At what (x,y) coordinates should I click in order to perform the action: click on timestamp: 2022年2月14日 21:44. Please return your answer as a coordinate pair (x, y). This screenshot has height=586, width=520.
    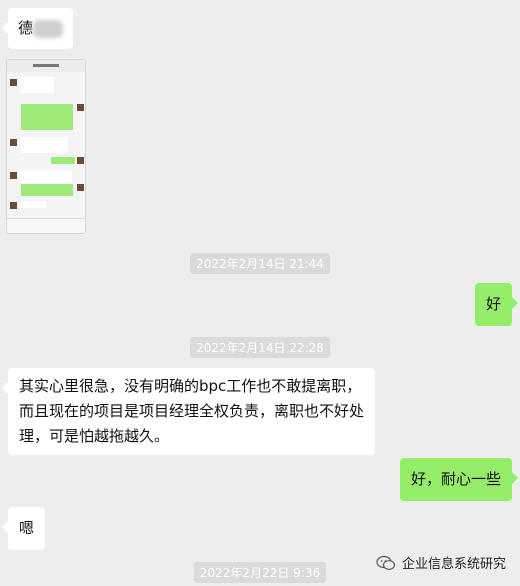
    Looking at the image, I should click on (260, 263).